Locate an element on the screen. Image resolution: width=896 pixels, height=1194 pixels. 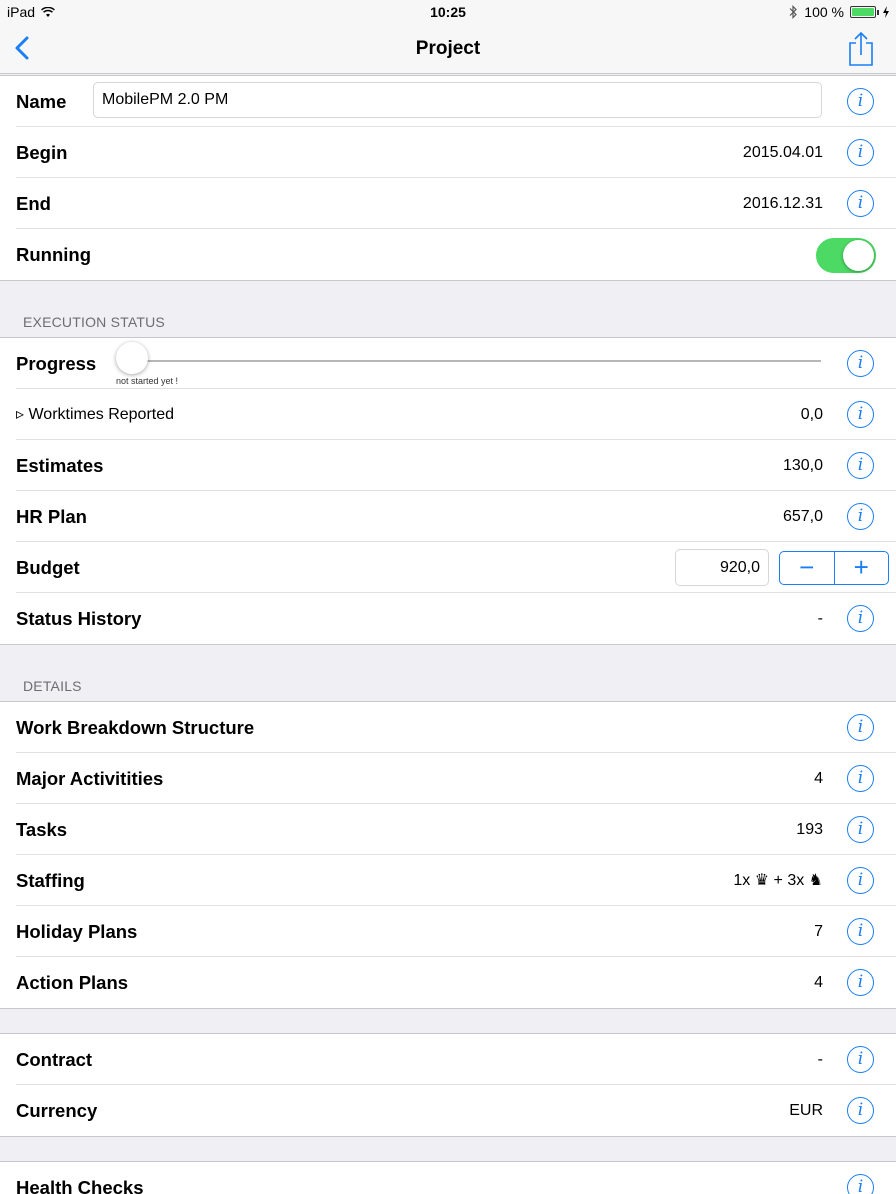
currency-label: Currency is located at coordinates (57, 1110).